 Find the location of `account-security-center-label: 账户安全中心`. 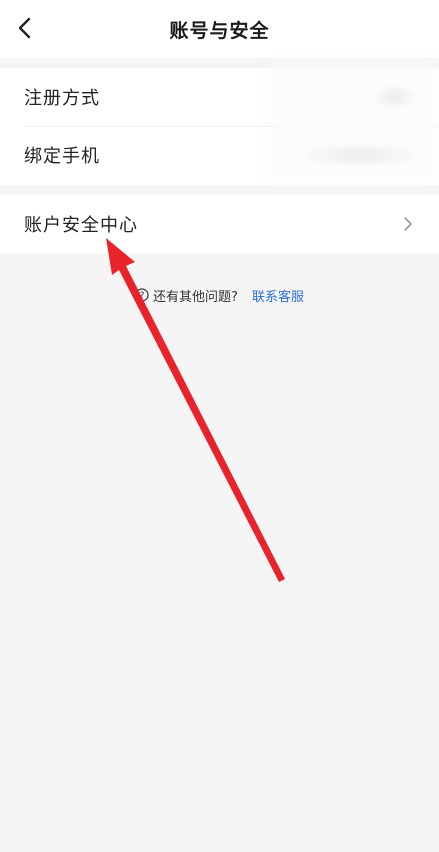

account-security-center-label: 账户安全中心 is located at coordinates (81, 225).